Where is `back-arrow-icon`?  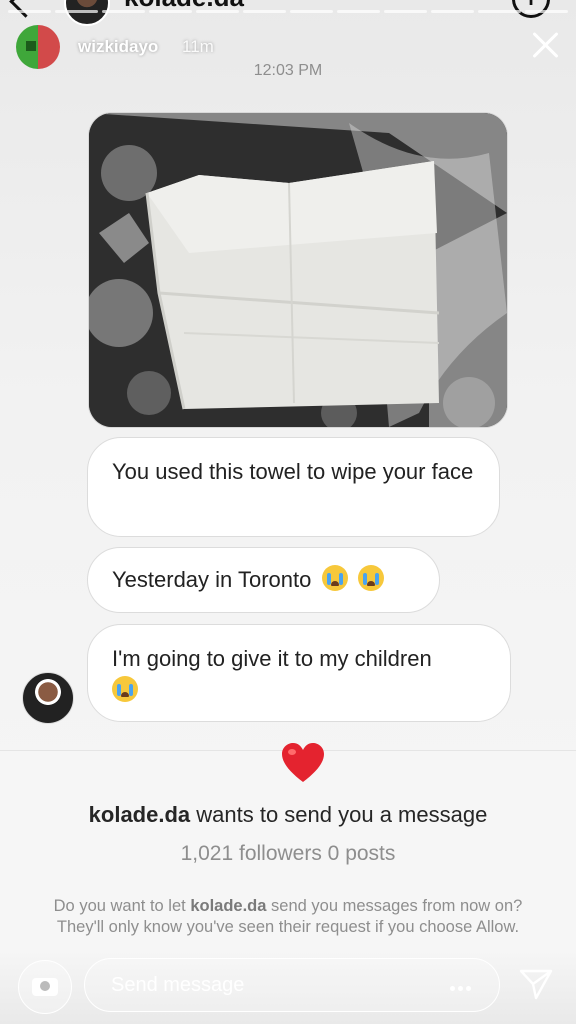 back-arrow-icon is located at coordinates (25, 9).